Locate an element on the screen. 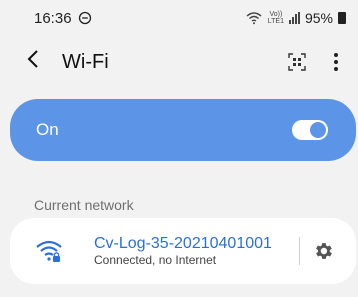 This screenshot has width=358, height=297. qr-scan-button is located at coordinates (297, 62).